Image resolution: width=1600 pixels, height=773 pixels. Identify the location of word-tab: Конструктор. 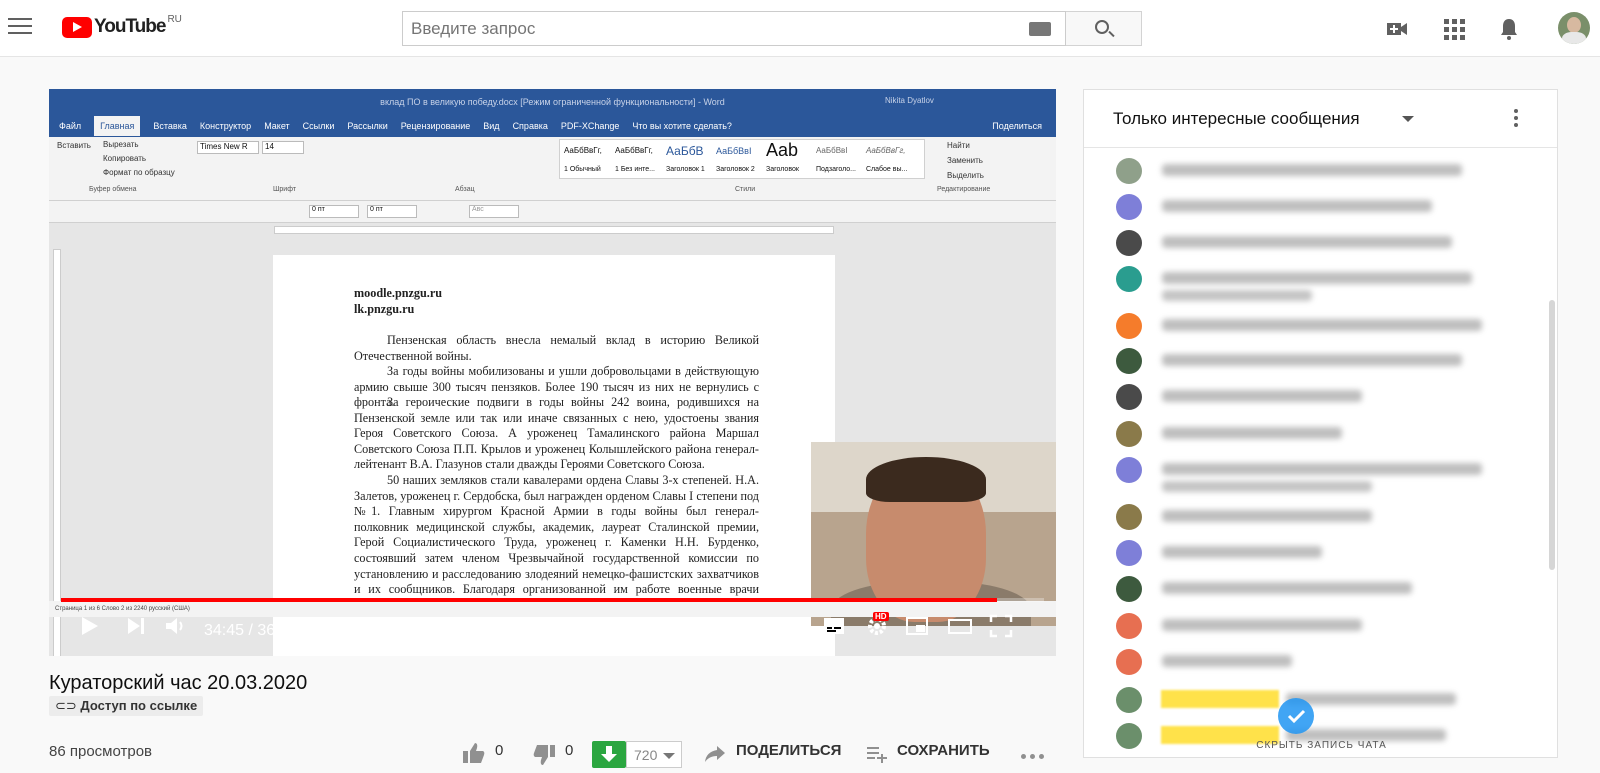
(225, 126).